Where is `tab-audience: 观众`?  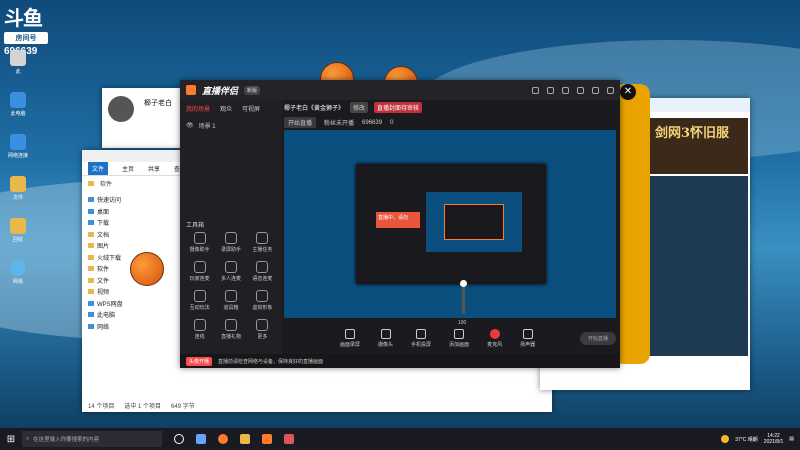 tab-audience: 观众 is located at coordinates (226, 108).